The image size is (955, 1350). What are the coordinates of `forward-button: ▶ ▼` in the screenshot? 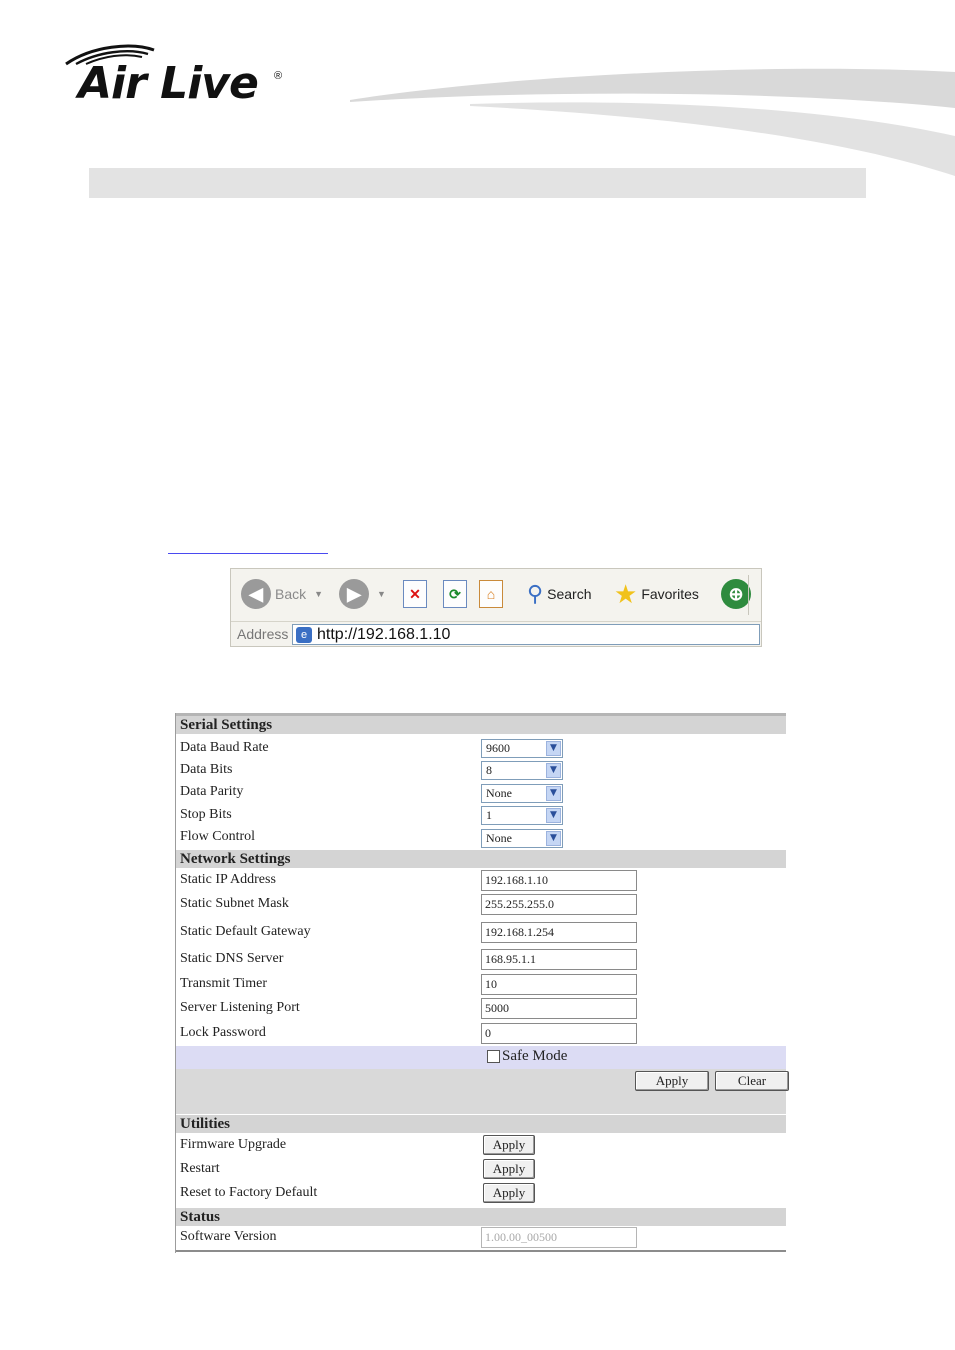 It's located at (362, 594).